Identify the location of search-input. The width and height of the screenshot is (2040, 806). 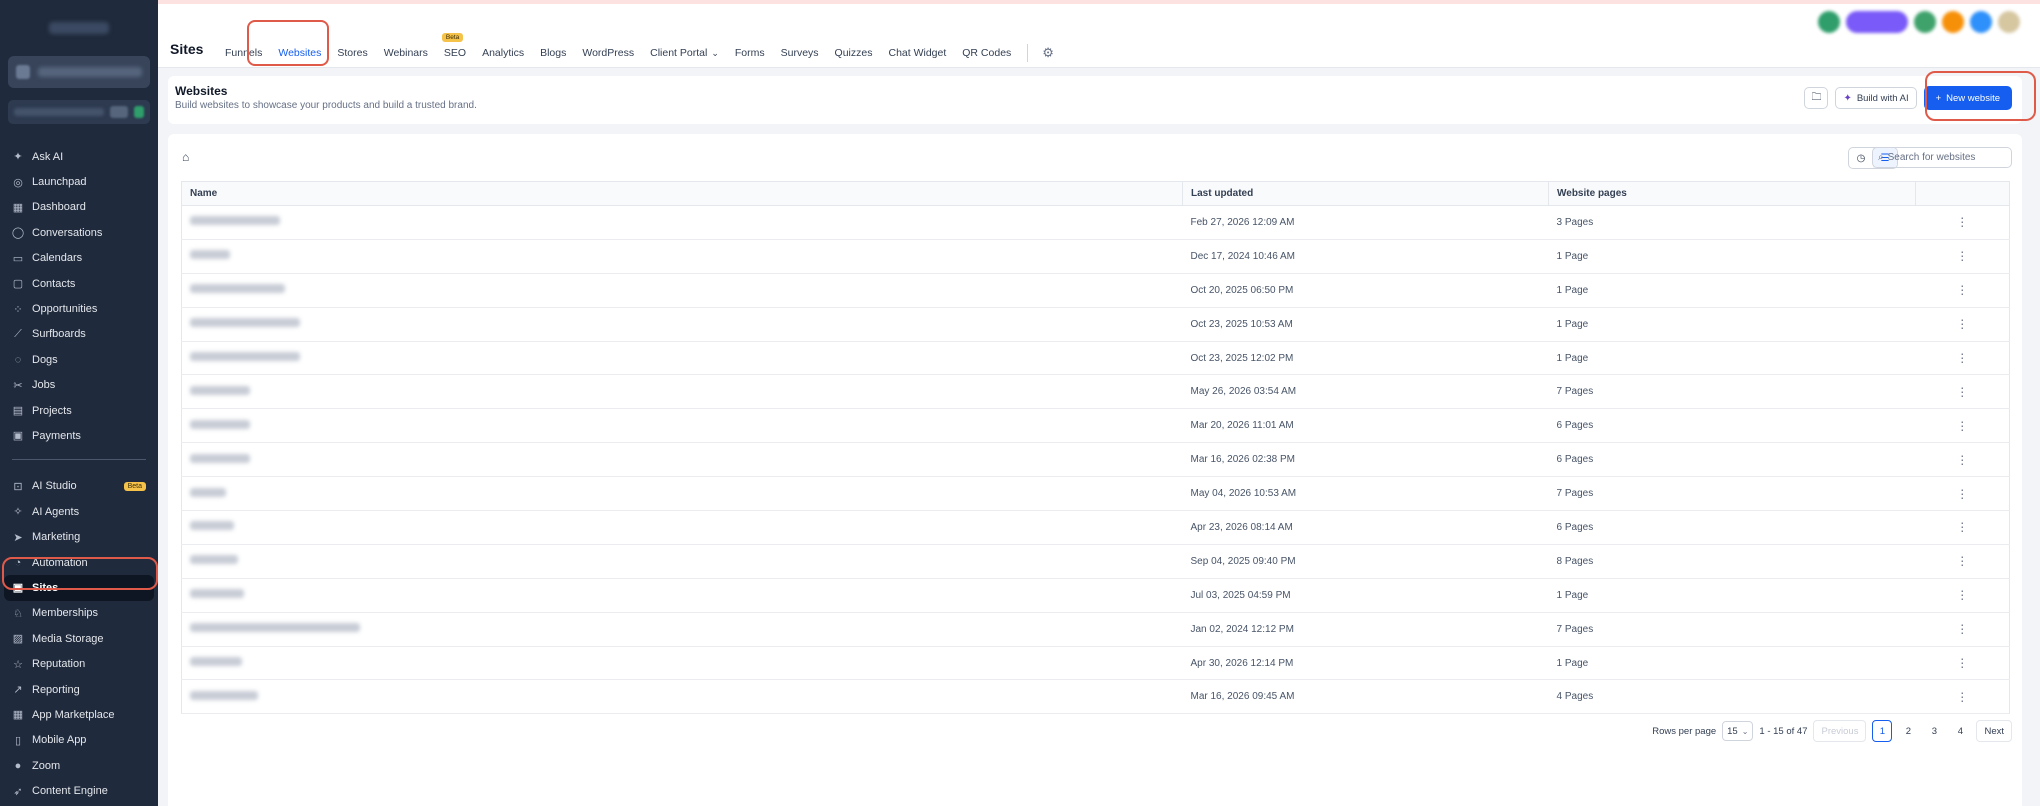
(1945, 157).